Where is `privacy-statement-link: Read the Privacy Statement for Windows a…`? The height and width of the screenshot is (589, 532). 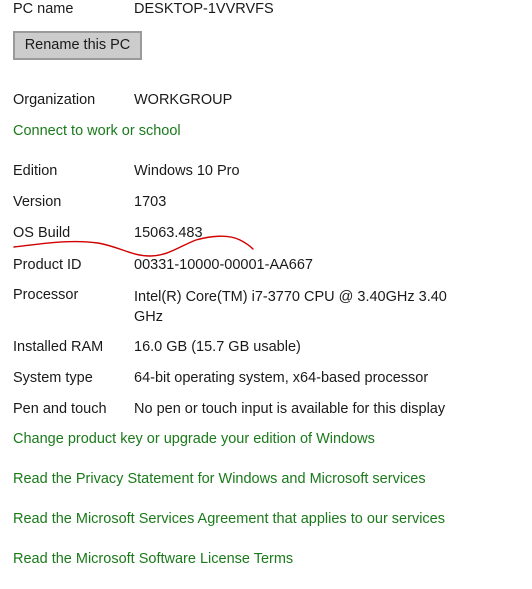 privacy-statement-link: Read the Privacy Statement for Windows a… is located at coordinates (219, 479).